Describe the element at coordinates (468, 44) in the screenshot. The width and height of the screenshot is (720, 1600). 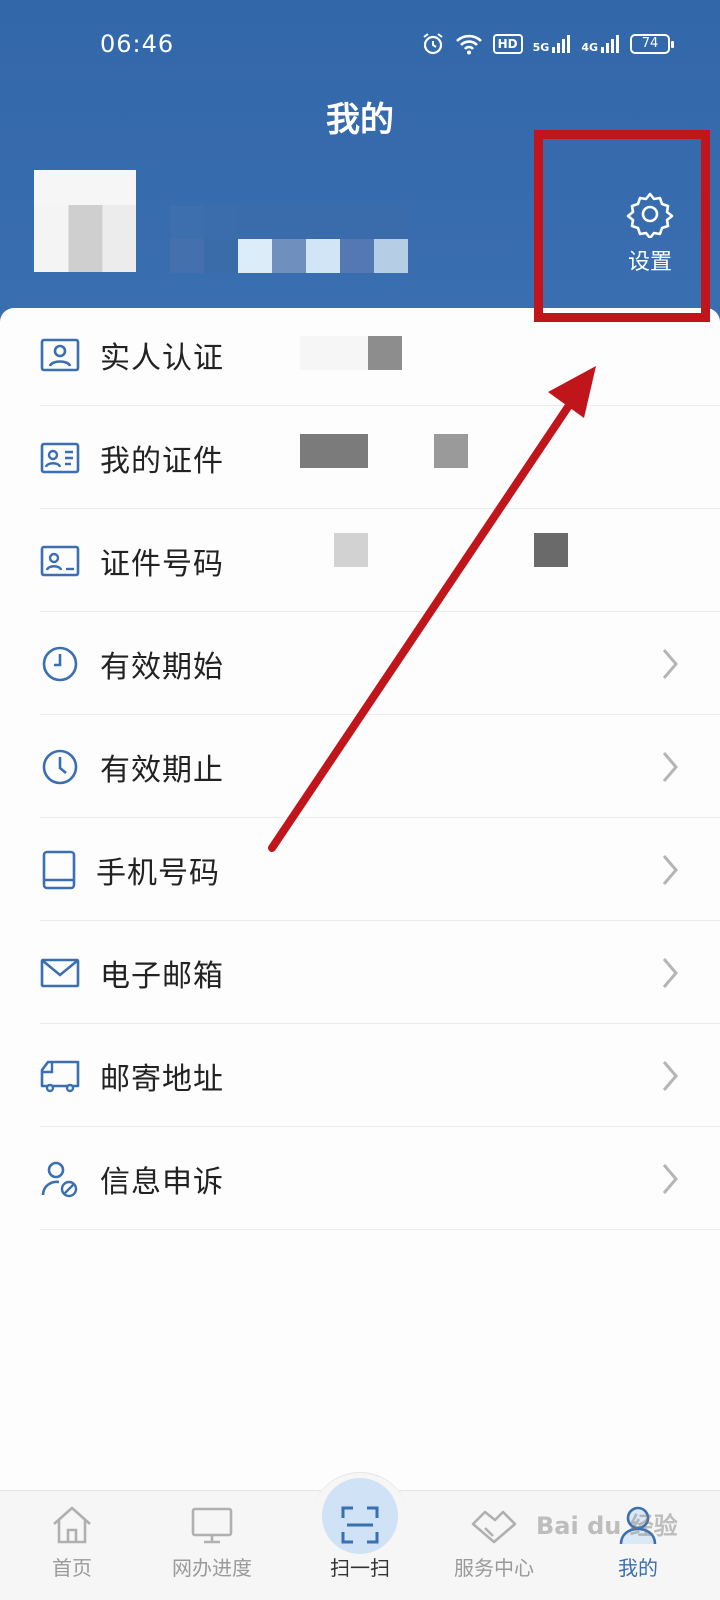
I see `wifi-icon` at that location.